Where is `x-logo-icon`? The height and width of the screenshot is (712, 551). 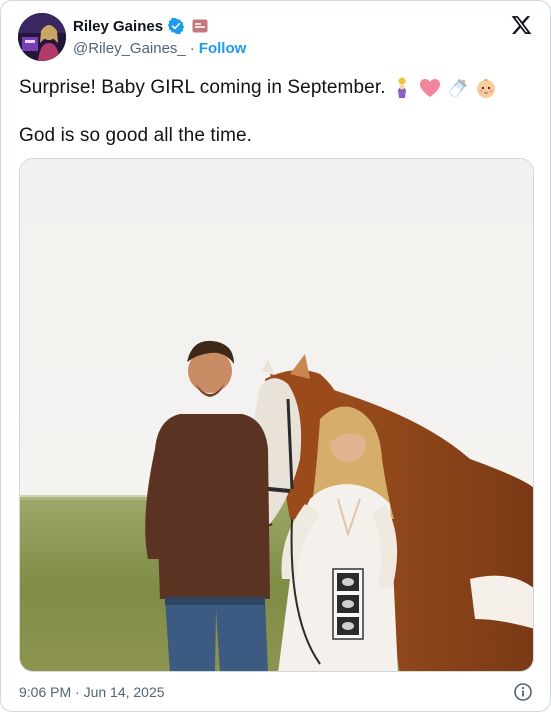
x-logo-icon is located at coordinates (521, 25).